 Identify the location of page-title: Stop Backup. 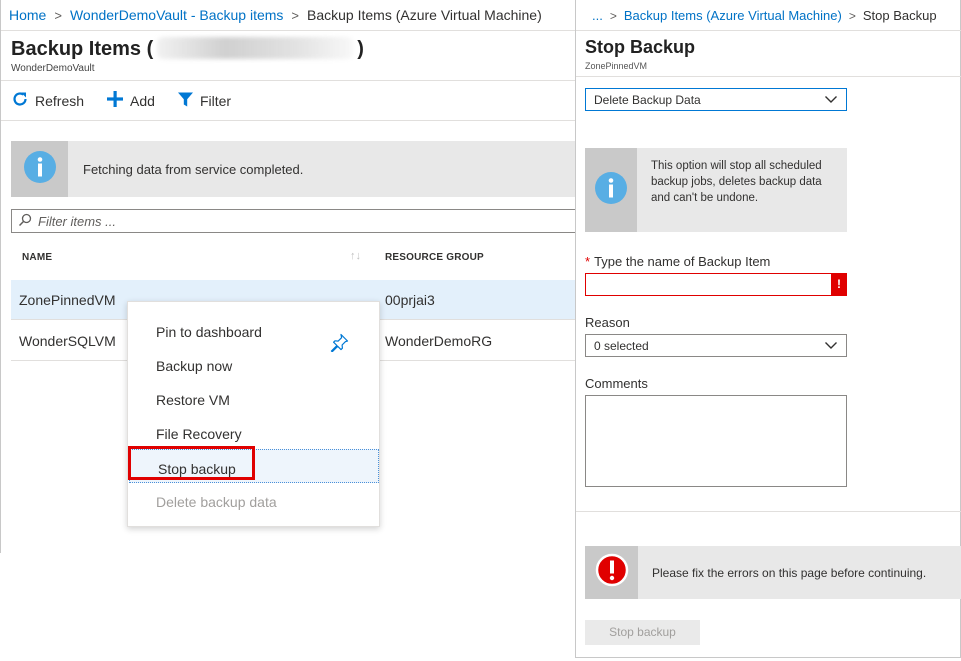
(640, 47).